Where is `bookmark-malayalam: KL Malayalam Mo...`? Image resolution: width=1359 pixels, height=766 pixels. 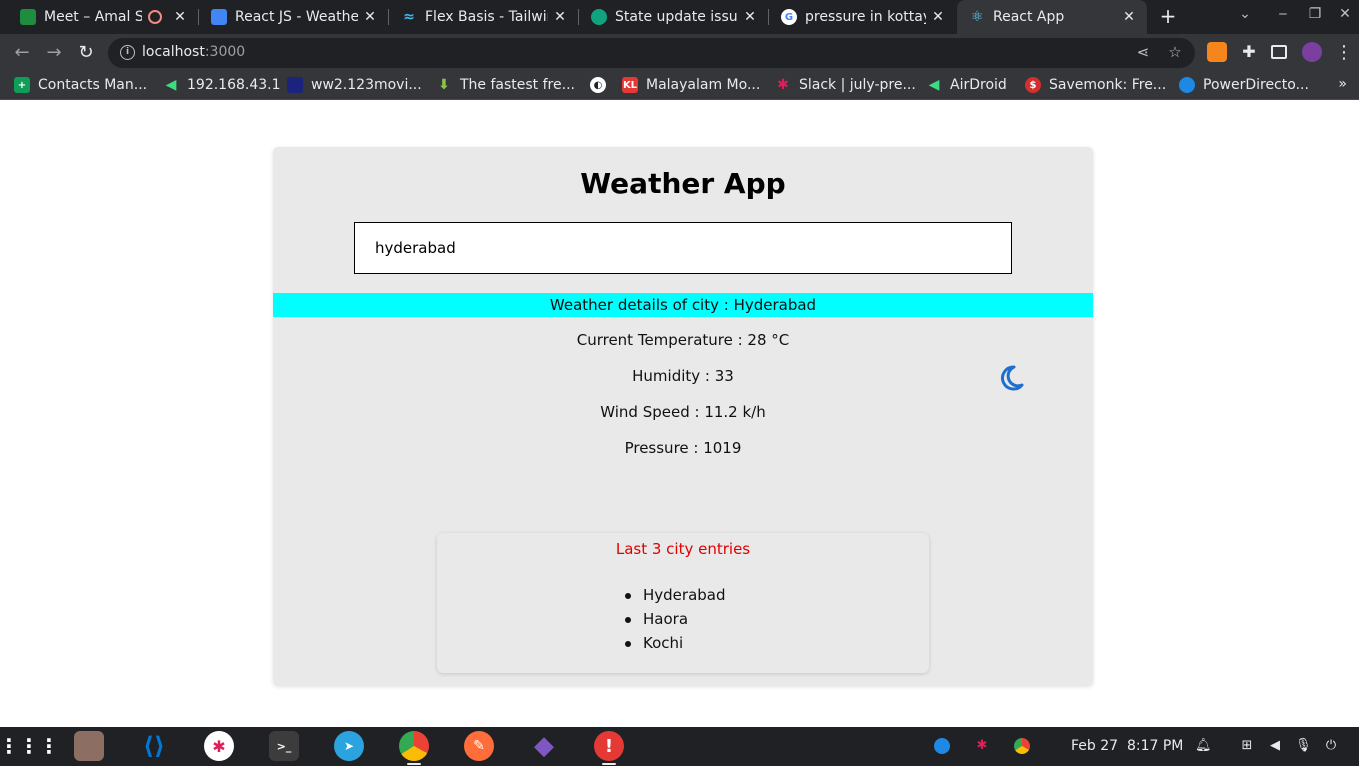 bookmark-malayalam: KL Malayalam Mo... is located at coordinates (691, 85).